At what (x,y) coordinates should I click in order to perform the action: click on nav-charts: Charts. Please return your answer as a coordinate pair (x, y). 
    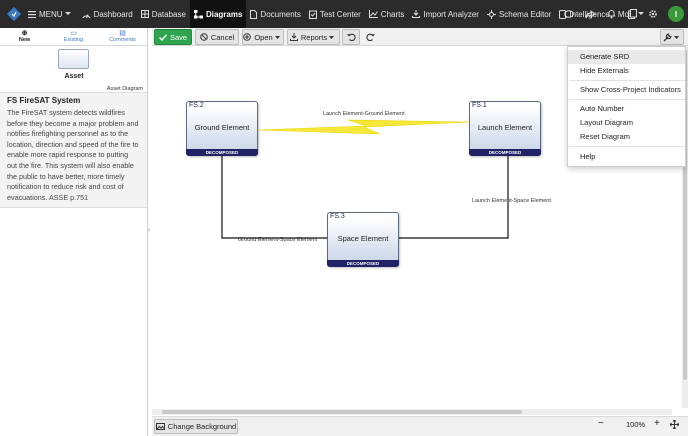
    Looking at the image, I should click on (387, 14).